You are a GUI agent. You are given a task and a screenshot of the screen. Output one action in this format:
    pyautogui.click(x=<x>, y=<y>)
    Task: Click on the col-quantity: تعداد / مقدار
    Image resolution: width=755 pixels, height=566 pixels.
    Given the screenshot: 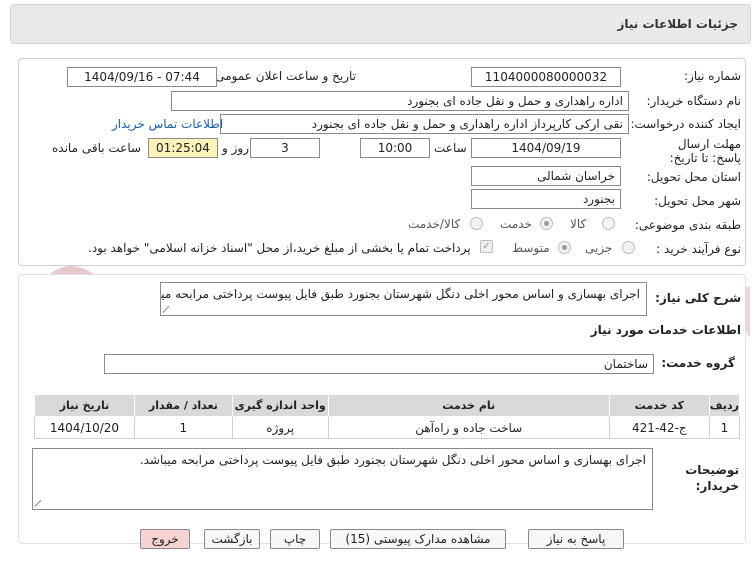 What is the action you would take?
    pyautogui.click(x=183, y=405)
    